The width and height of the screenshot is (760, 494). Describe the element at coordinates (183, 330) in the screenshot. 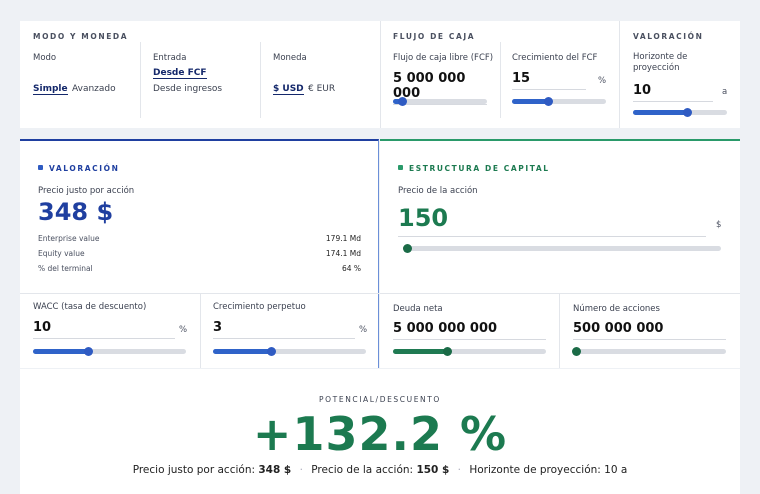

I see `wacc-unit: %` at that location.